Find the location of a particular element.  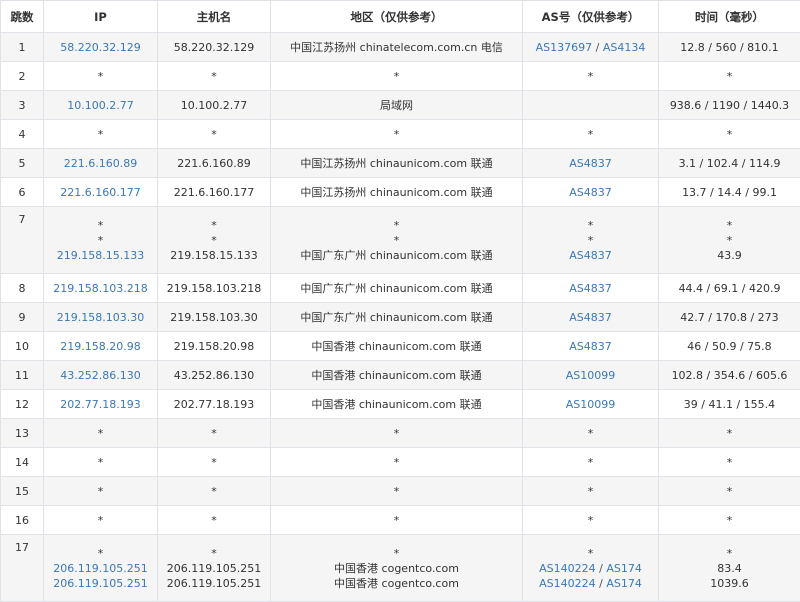

time-cell: 13.7 / 14.4 / 99.1 is located at coordinates (729, 192).